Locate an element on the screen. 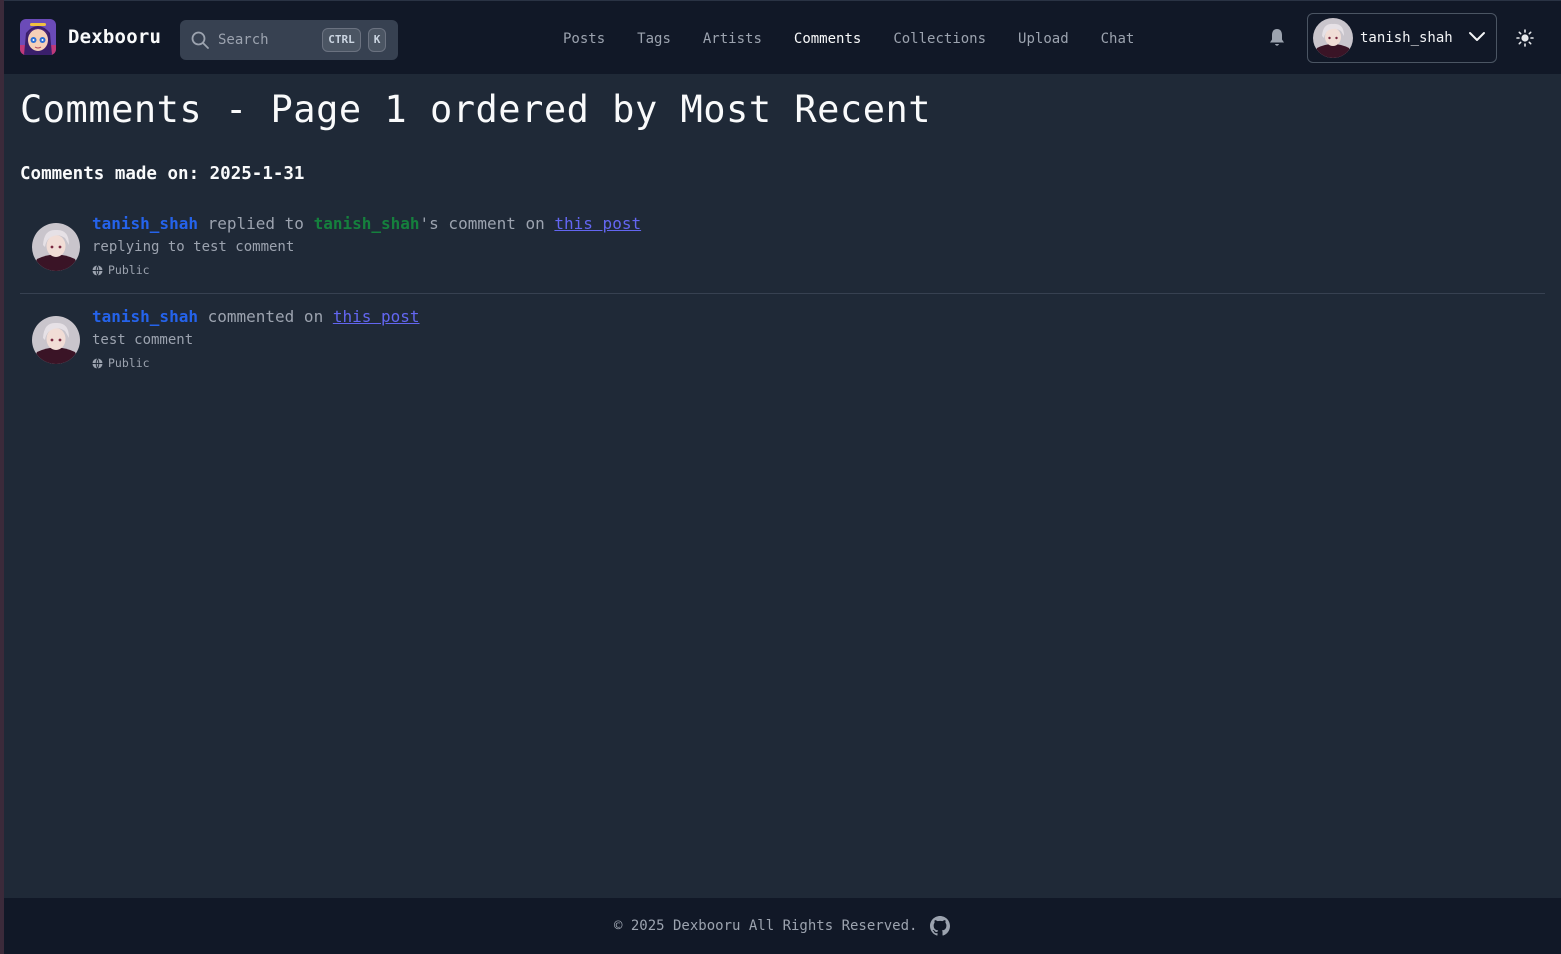 The height and width of the screenshot is (954, 1561). shortcut-k-key: K is located at coordinates (377, 40).